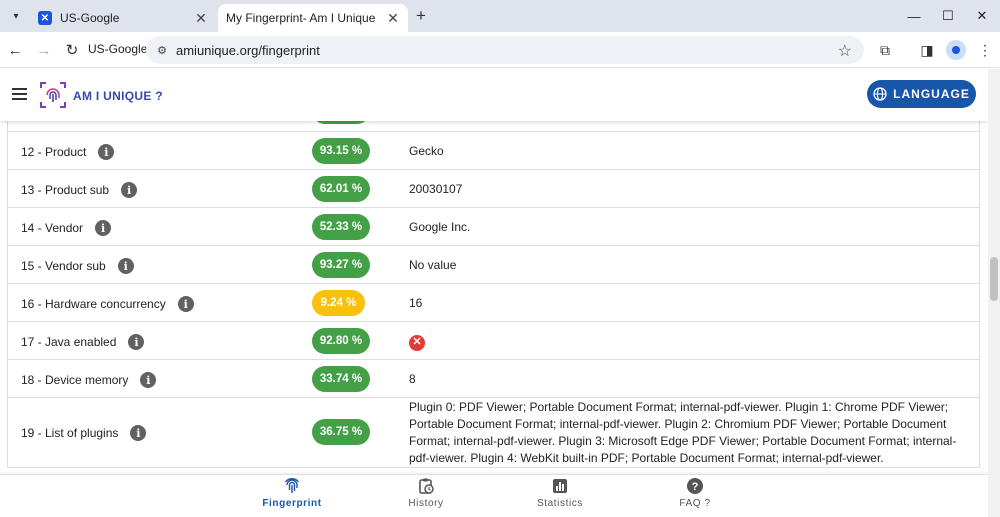 This screenshot has height=517, width=1000. What do you see at coordinates (416, 303) in the screenshot?
I see `attribute-value: 16` at bounding box center [416, 303].